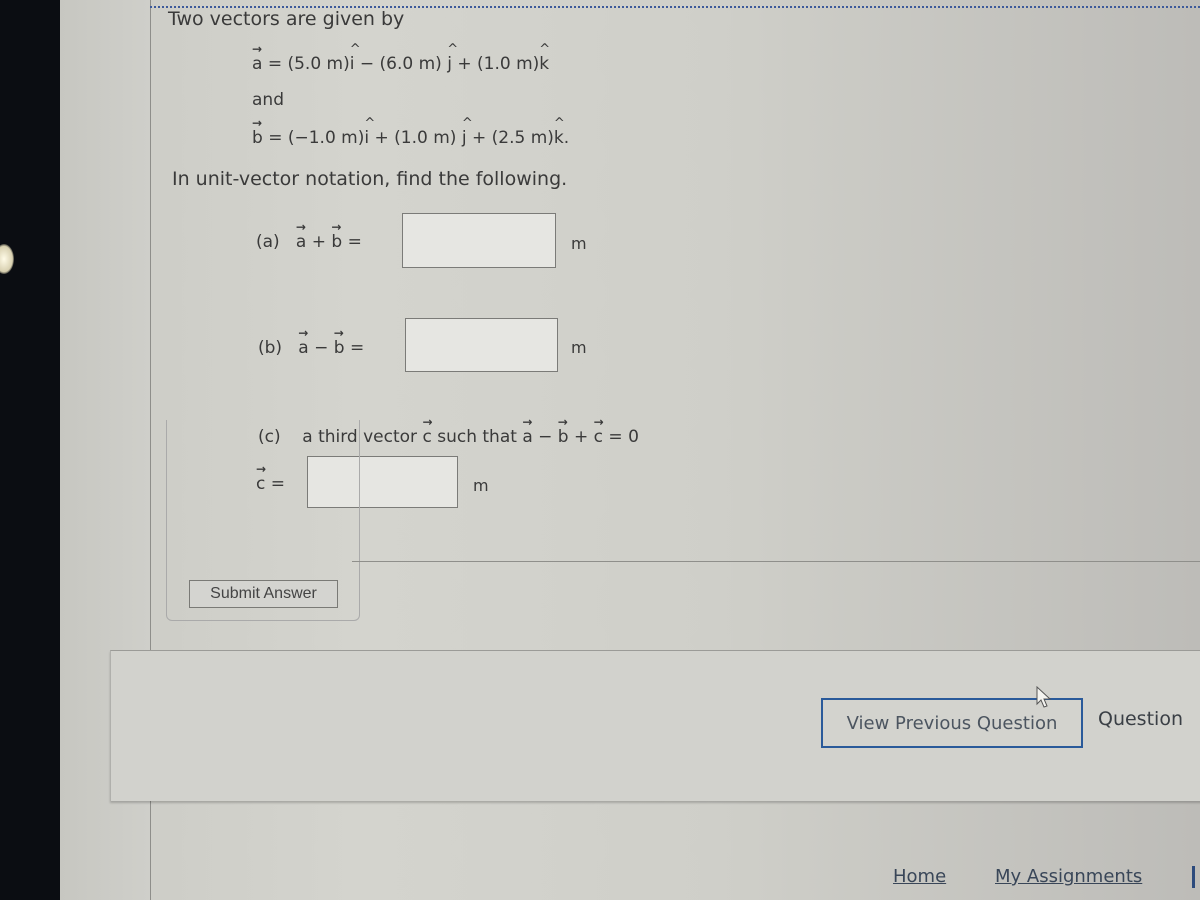 The width and height of the screenshot is (1200, 900). Describe the element at coordinates (268, 100) in the screenshot. I see `connector-and: and` at that location.